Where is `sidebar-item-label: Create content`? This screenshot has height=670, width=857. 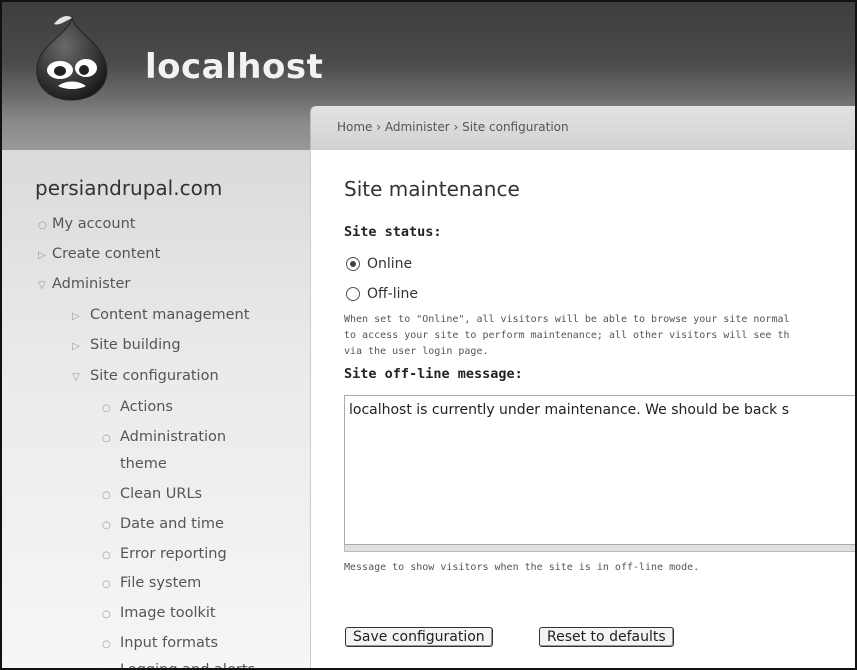
sidebar-item-label: Create content is located at coordinates (106, 254).